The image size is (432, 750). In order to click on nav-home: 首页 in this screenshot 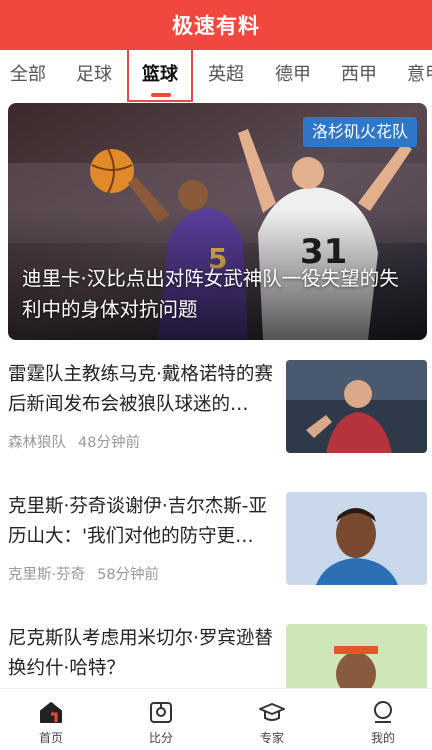, I will do `click(51, 719)`.